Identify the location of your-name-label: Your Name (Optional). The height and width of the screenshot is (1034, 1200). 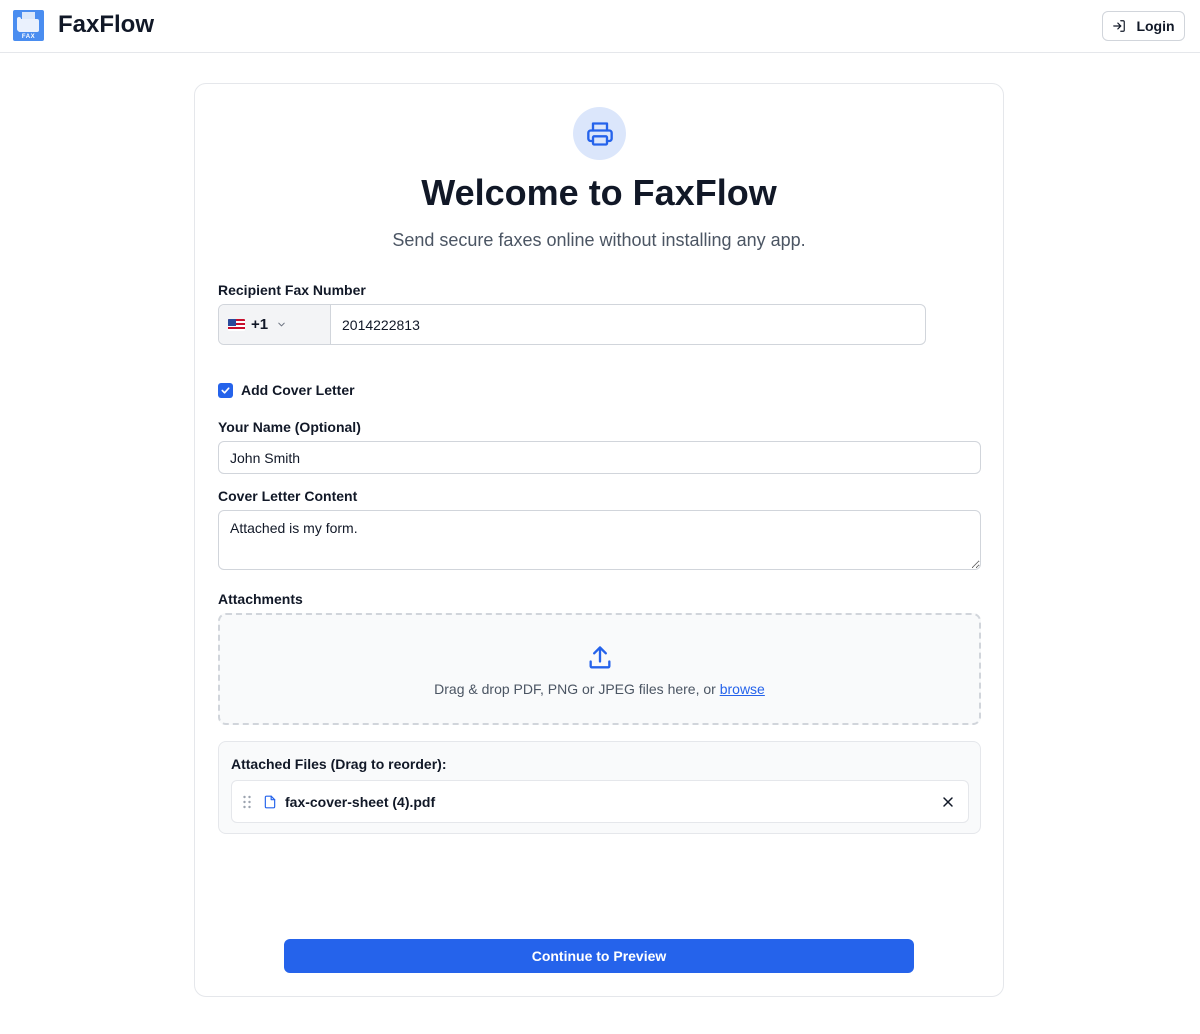
(289, 427).